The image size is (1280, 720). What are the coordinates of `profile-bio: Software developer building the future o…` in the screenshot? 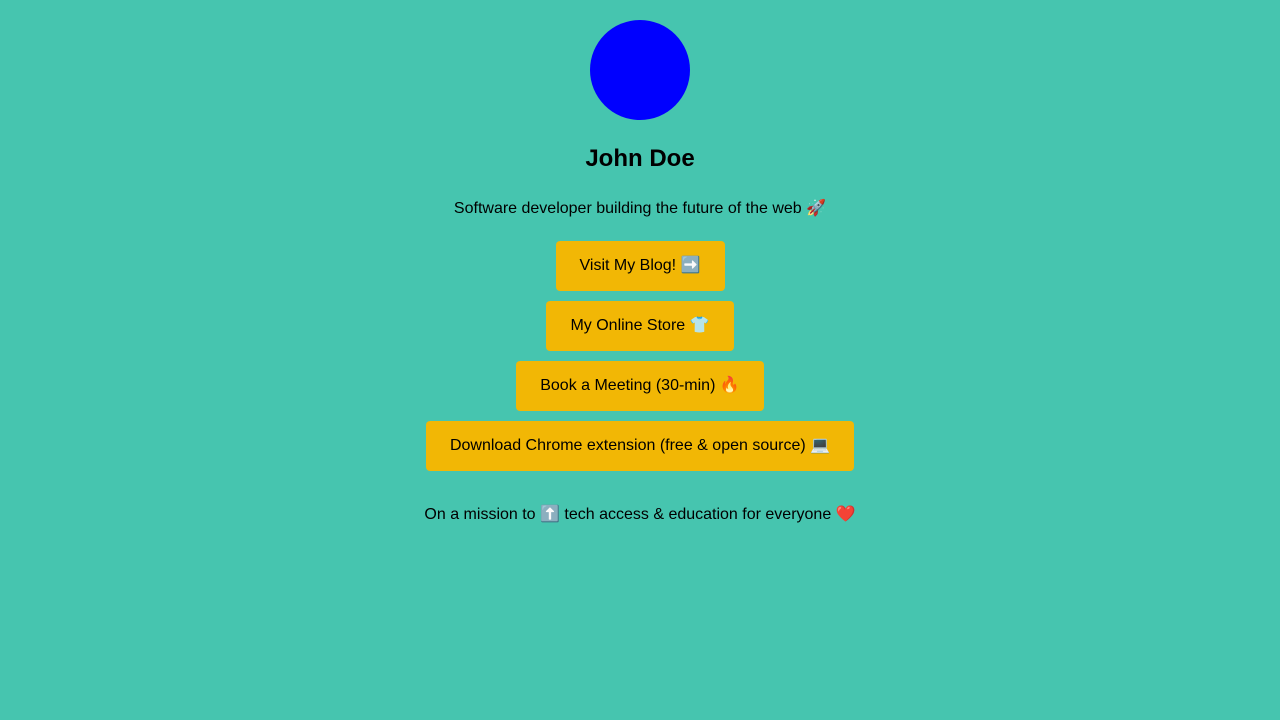 It's located at (640, 208).